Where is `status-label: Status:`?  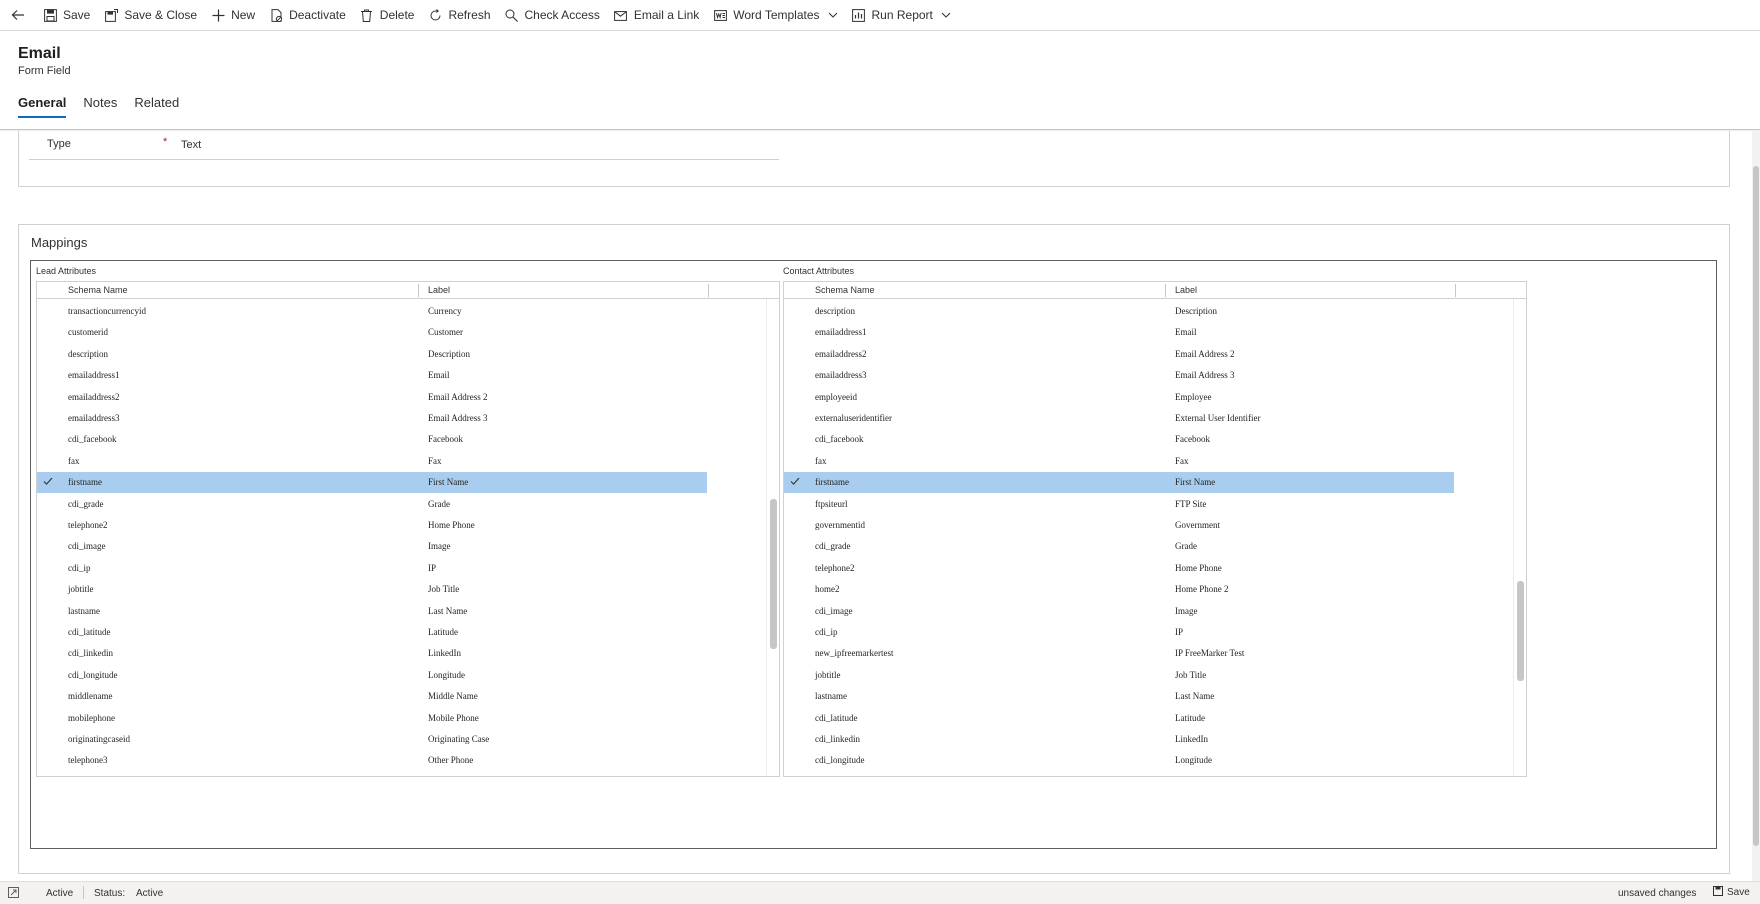 status-label: Status: is located at coordinates (110, 893).